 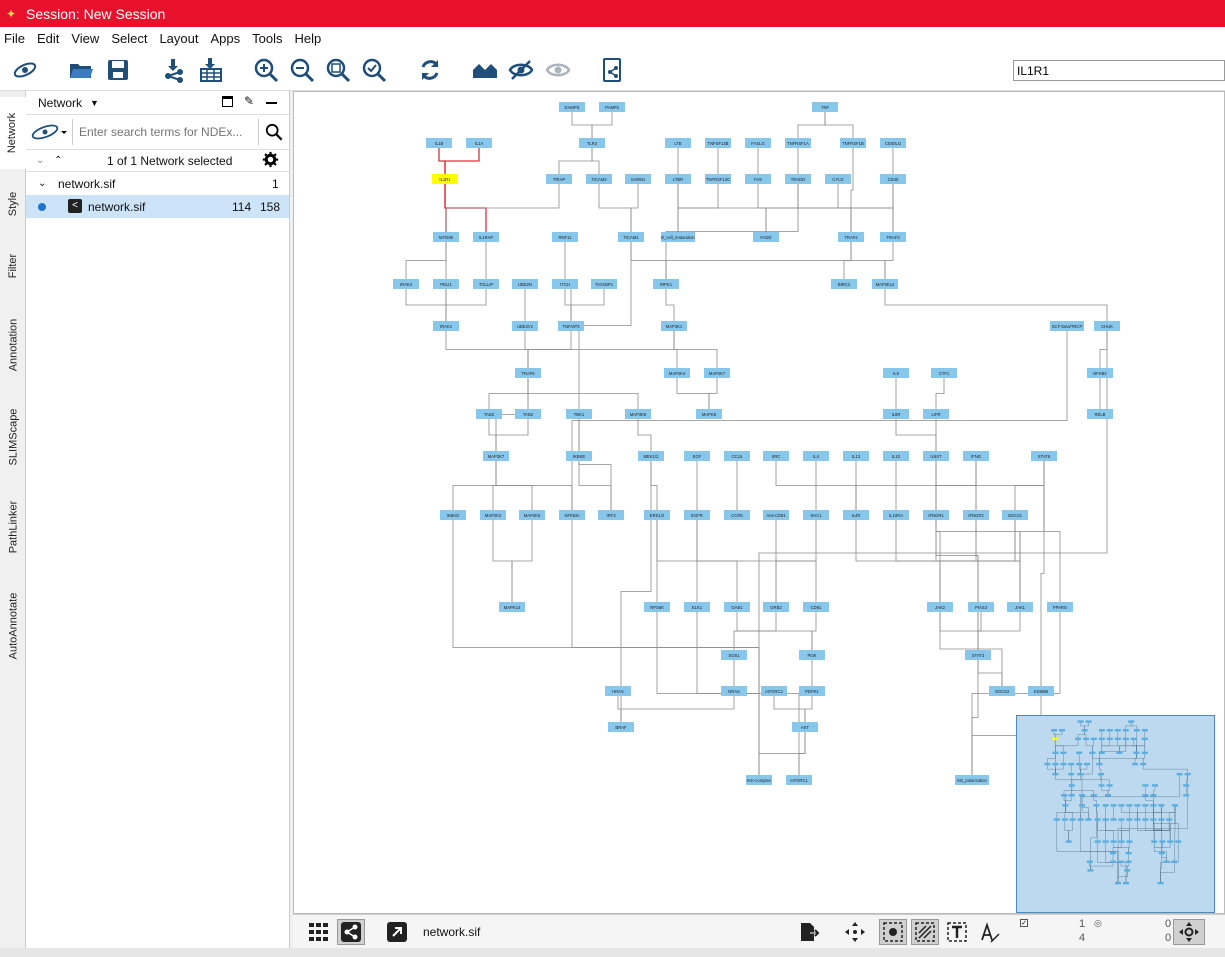 I want to click on menu-select: Select, so click(x=129, y=38).